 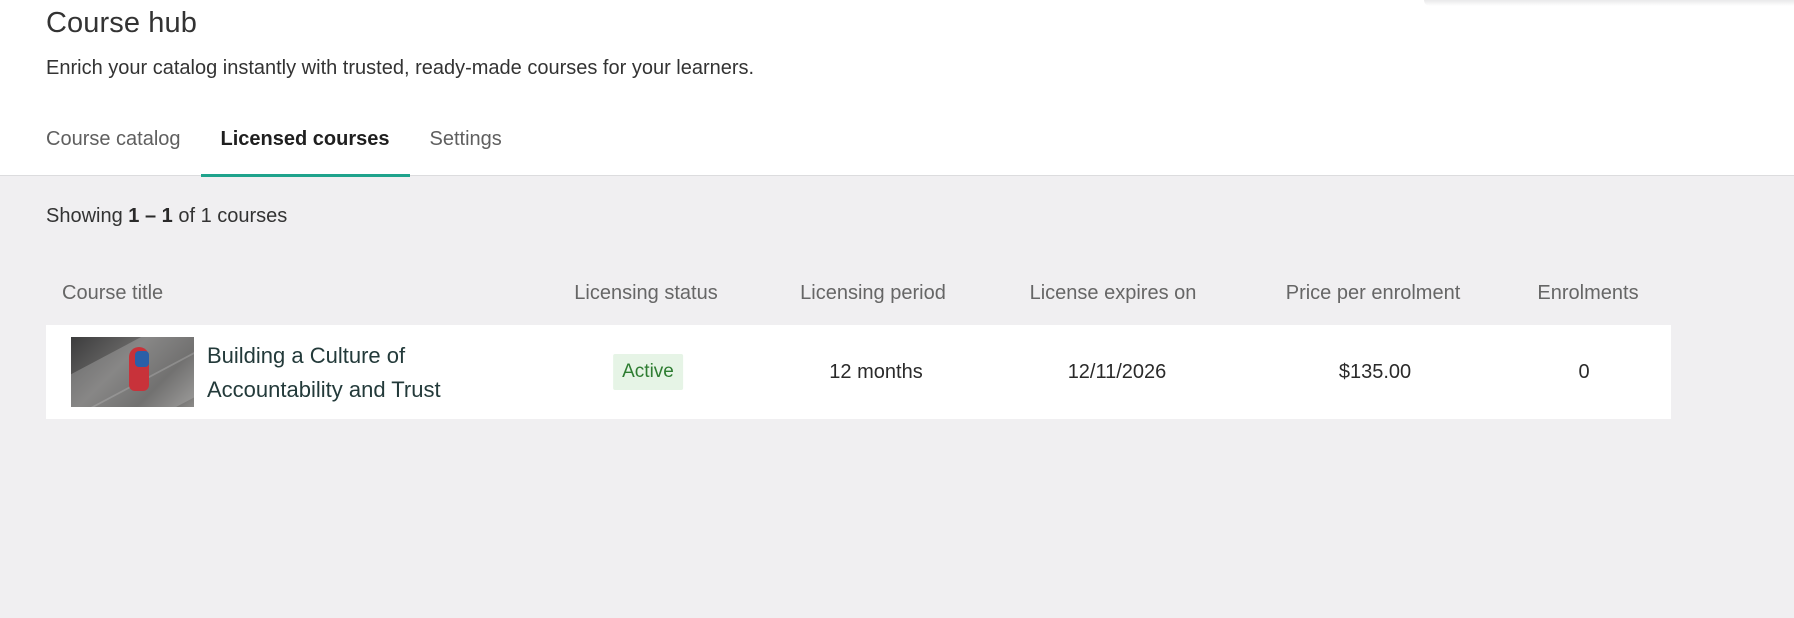 I want to click on results-suffix: of 1 courses, so click(x=233, y=216).